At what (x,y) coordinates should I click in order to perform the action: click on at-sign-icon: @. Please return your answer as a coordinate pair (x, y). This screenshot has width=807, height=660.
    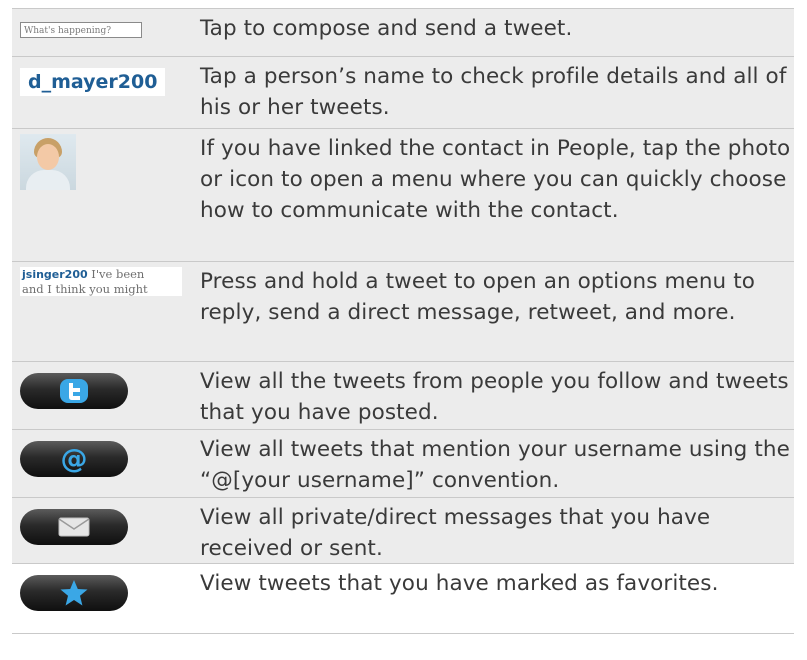
    Looking at the image, I should click on (74, 459).